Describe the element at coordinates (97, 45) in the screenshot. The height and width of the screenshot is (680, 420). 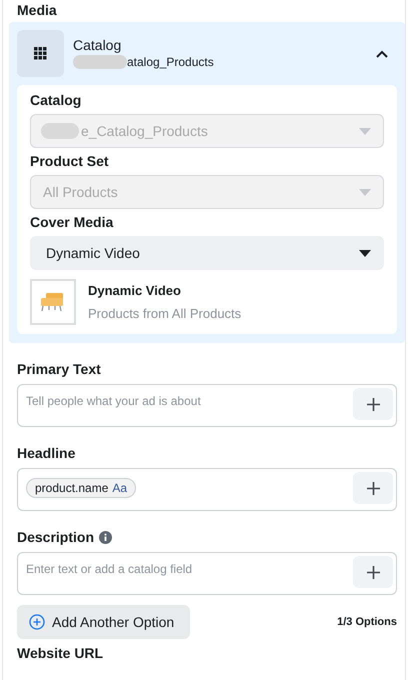
I see `card-title: Catalog` at that location.